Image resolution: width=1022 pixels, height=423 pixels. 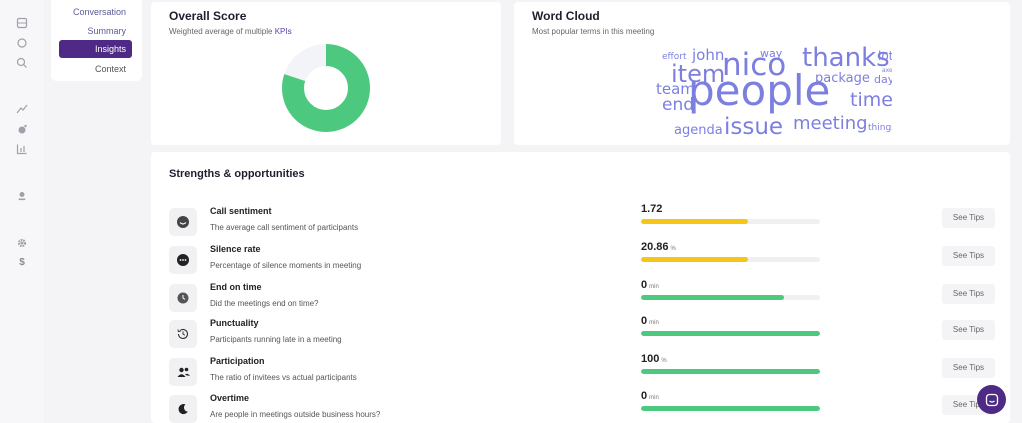 I want to click on insights-subnav: Conversation Summary Insights Context, so click(x=96, y=40).